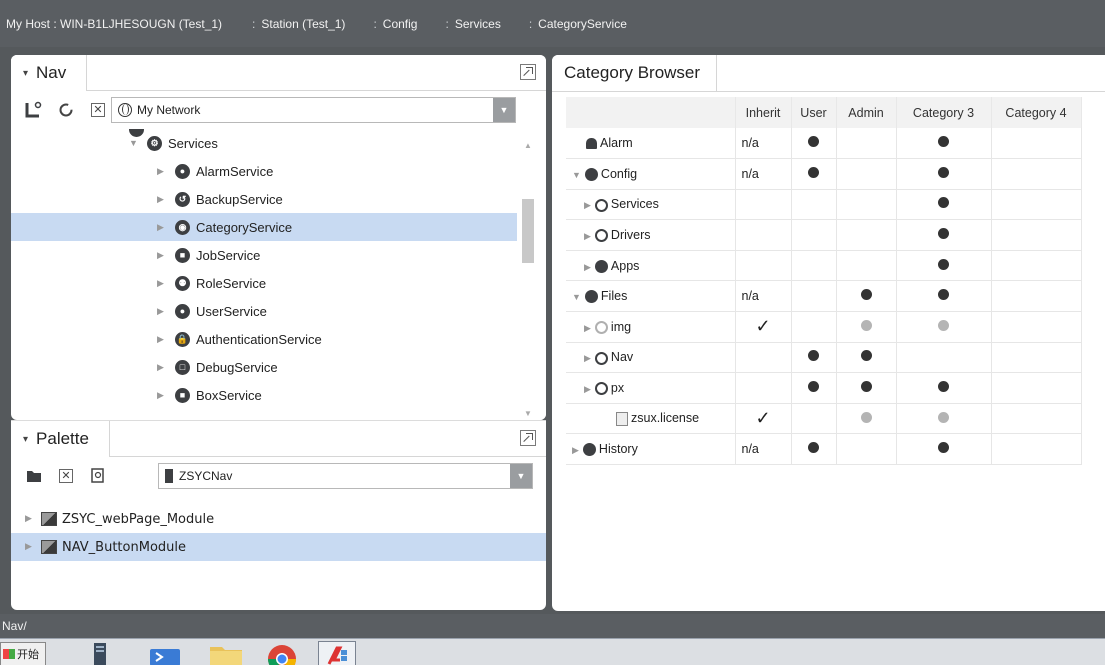 This screenshot has width=1105, height=665. Describe the element at coordinates (264, 395) in the screenshot. I see `tree-item-boxservice: ▶ ■ BoxService` at that location.